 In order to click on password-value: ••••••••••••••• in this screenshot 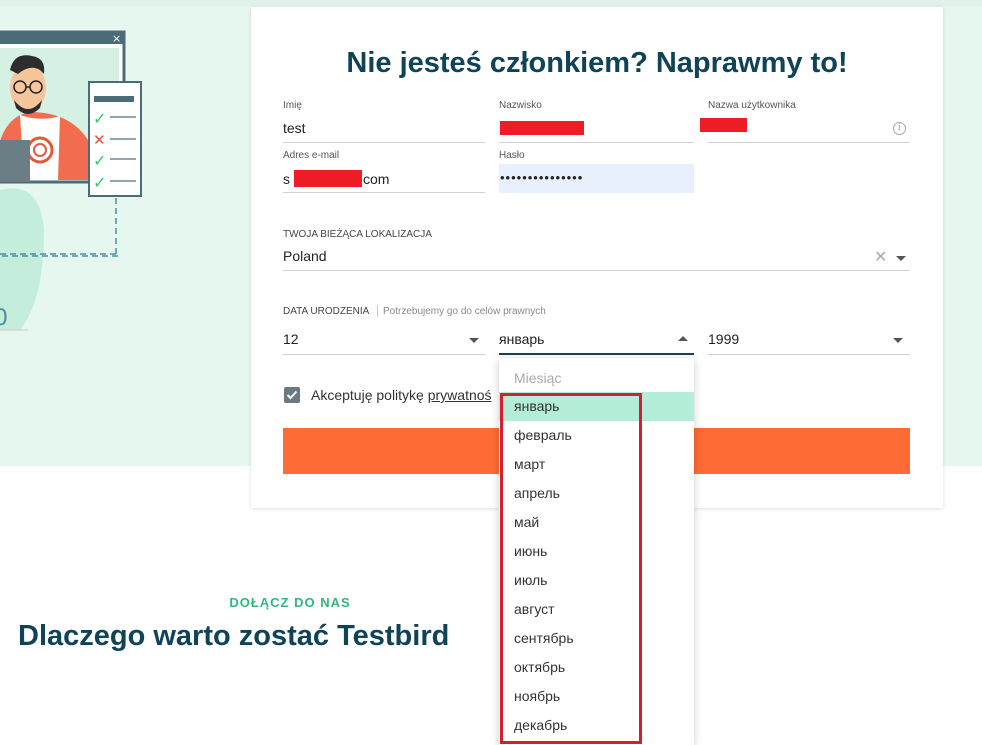, I will do `click(542, 177)`.